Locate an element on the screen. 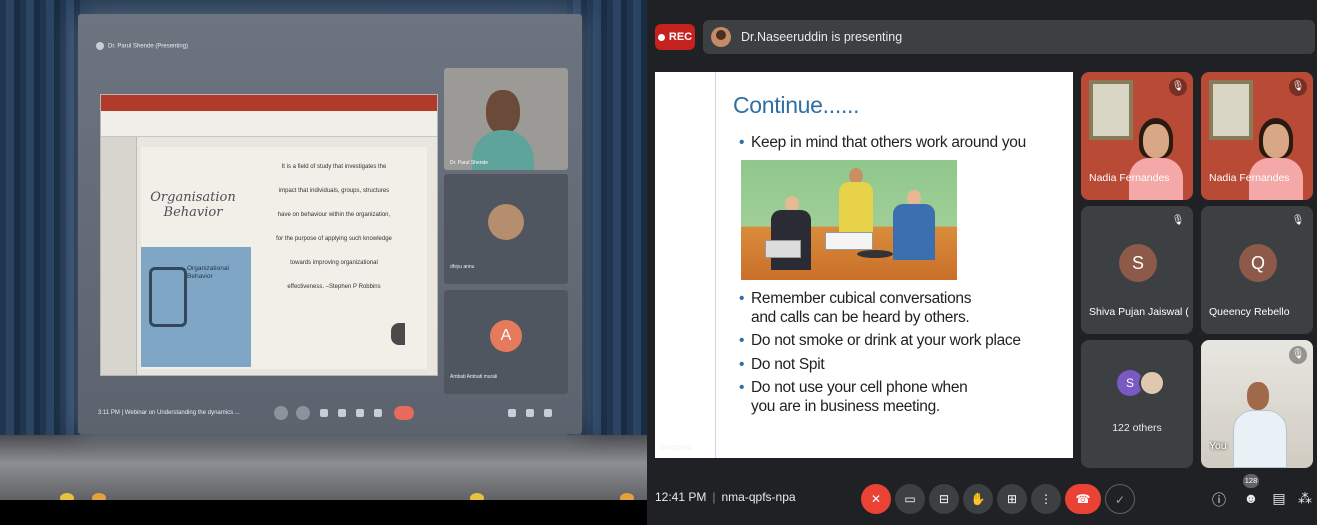 This screenshot has height=525, width=1317. slide-pager-icons: ◌◌◌◌◌◌ is located at coordinates (676, 447).